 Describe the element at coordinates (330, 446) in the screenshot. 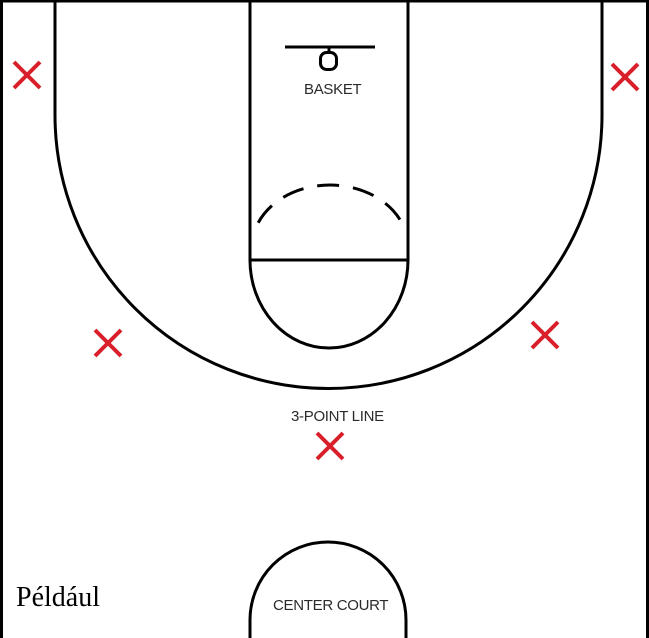

I see `x-mark-icon-top-of-key` at that location.